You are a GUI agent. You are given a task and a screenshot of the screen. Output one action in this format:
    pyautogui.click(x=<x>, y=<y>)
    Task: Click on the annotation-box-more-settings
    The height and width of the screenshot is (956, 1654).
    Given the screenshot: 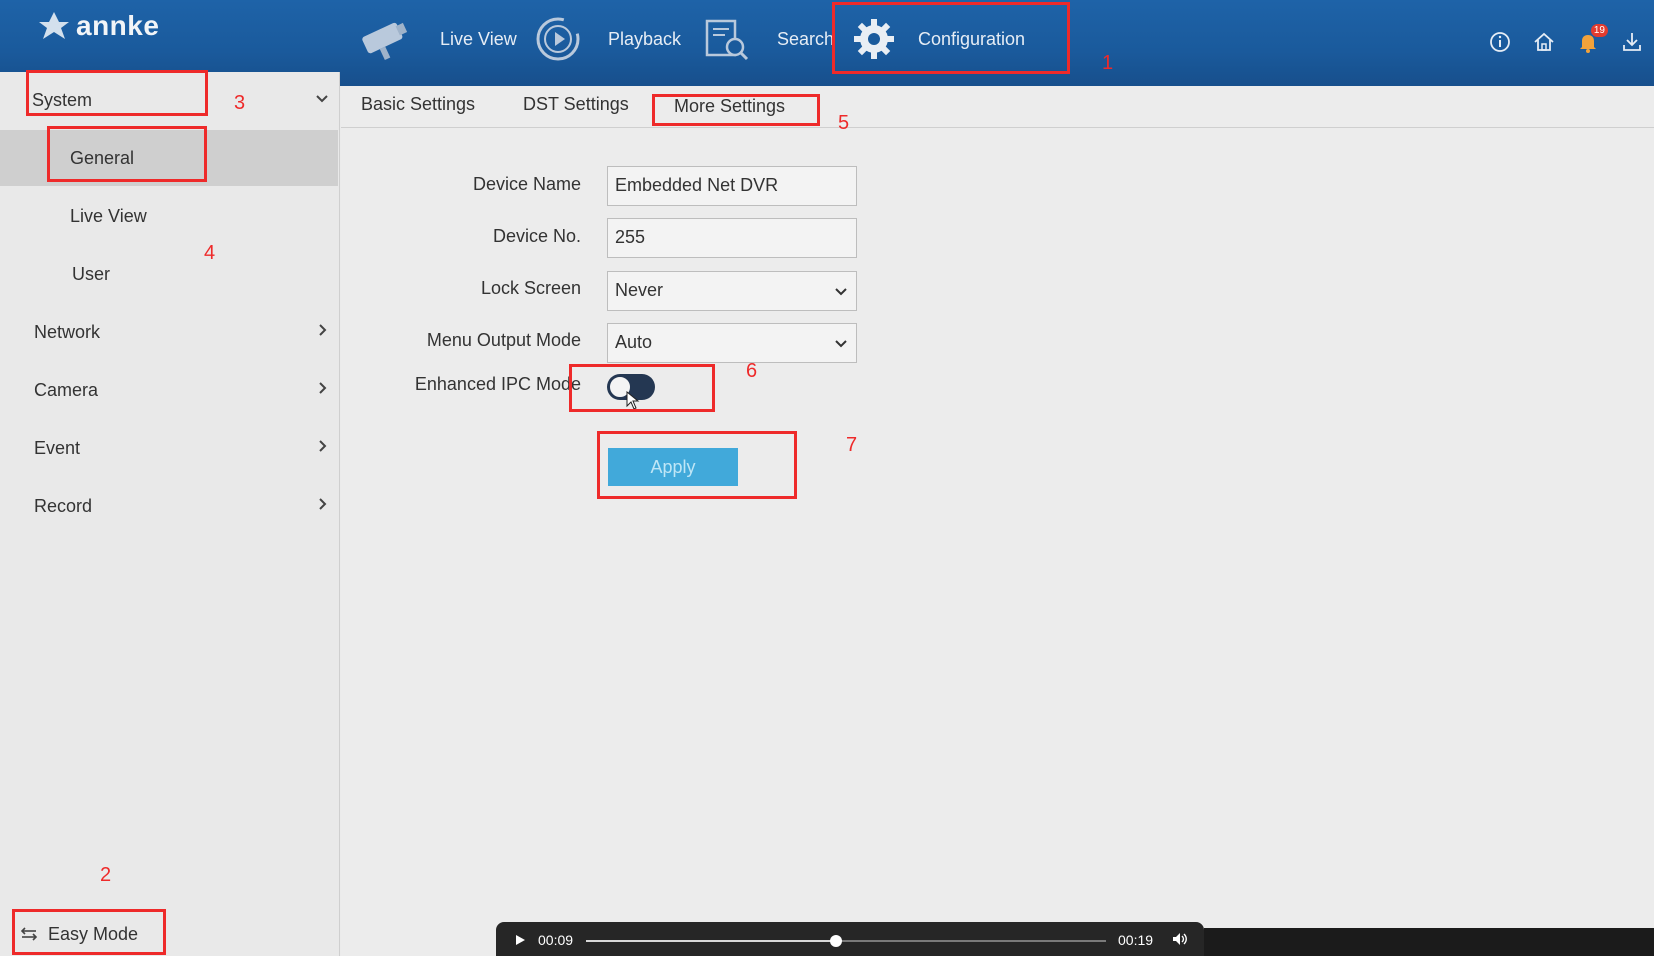 What is the action you would take?
    pyautogui.click(x=736, y=110)
    